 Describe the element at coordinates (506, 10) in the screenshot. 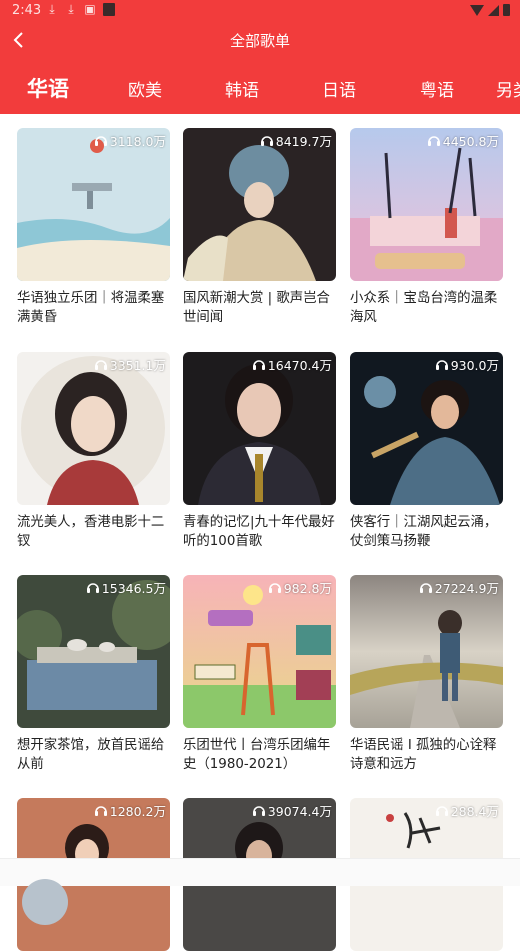

I see `battery-icon` at that location.